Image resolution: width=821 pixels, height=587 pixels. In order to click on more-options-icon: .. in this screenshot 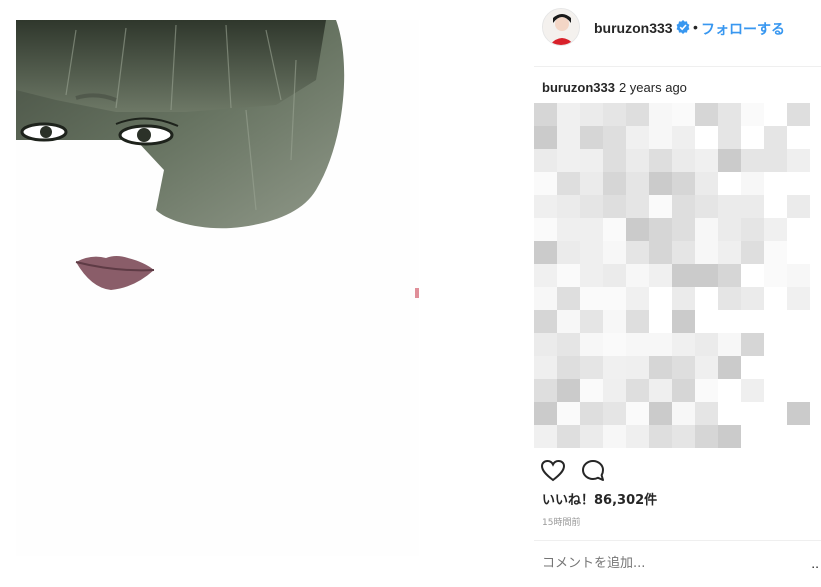, I will do `click(815, 563)`.